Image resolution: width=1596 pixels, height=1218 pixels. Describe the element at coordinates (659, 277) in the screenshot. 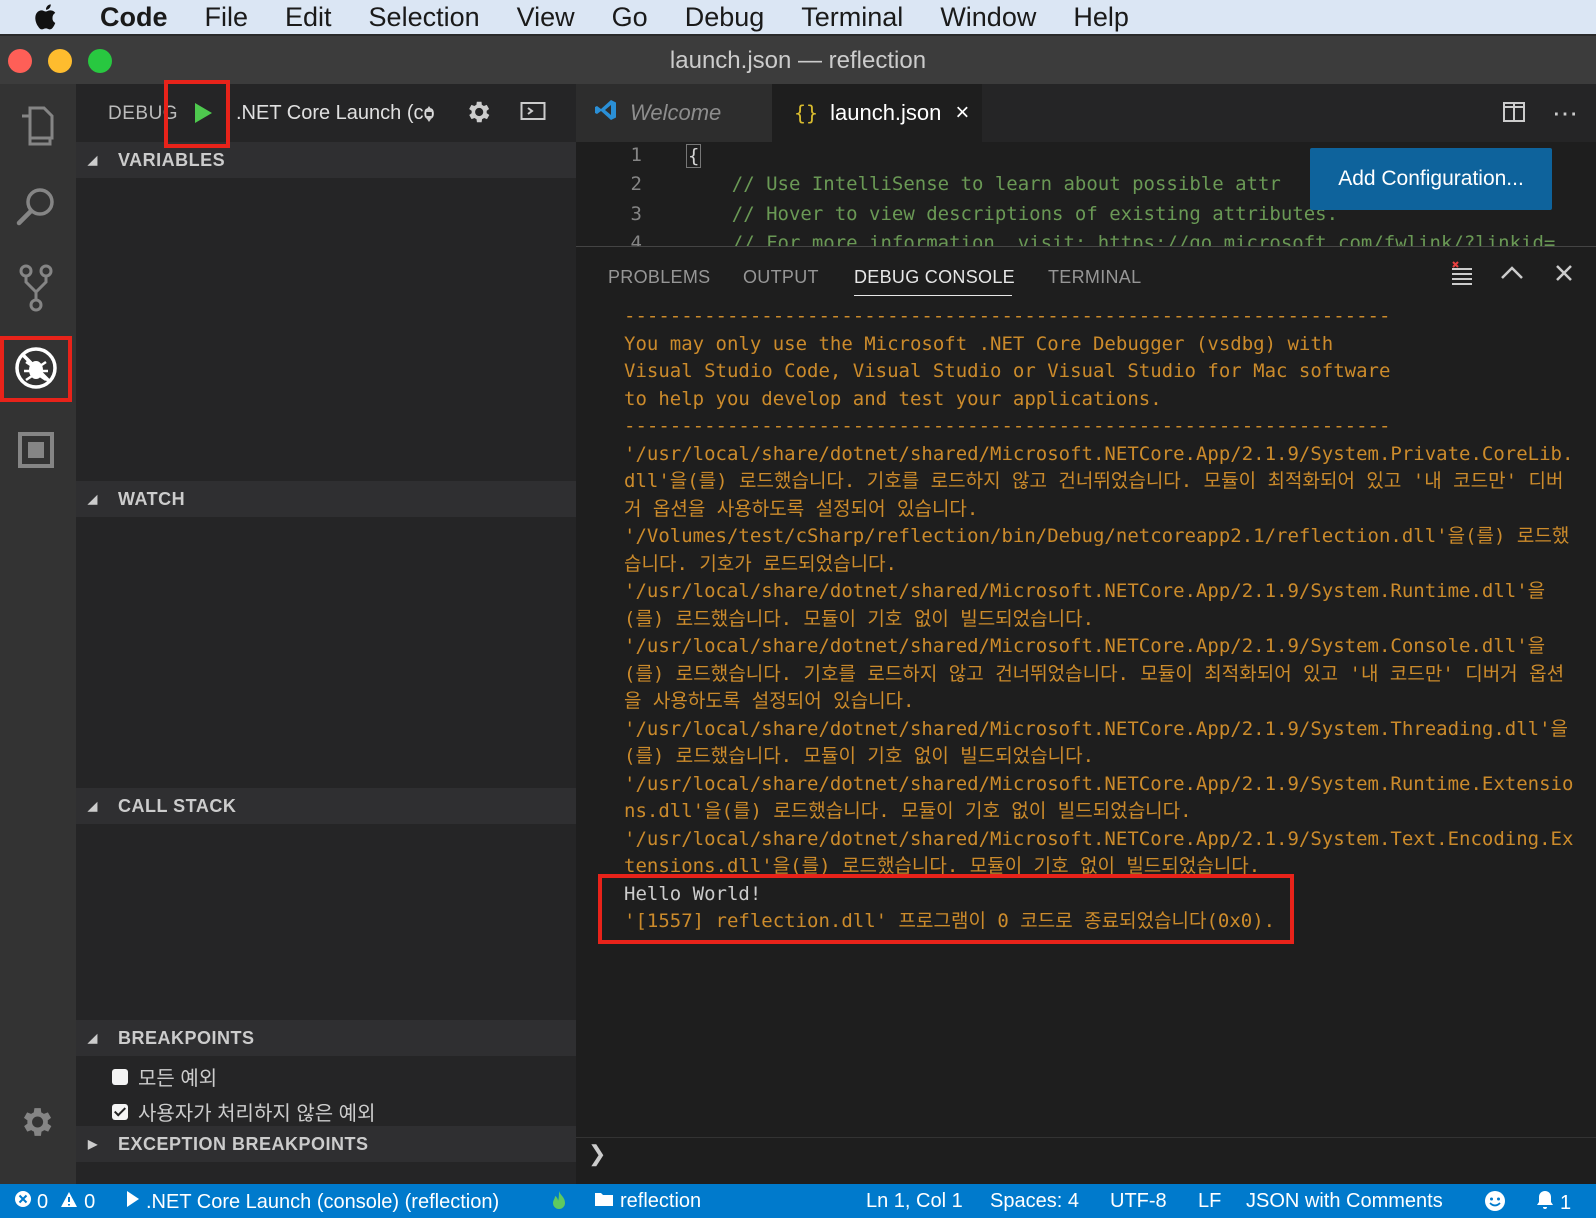

I see `panel-tab-problems: PROBLEMS` at that location.